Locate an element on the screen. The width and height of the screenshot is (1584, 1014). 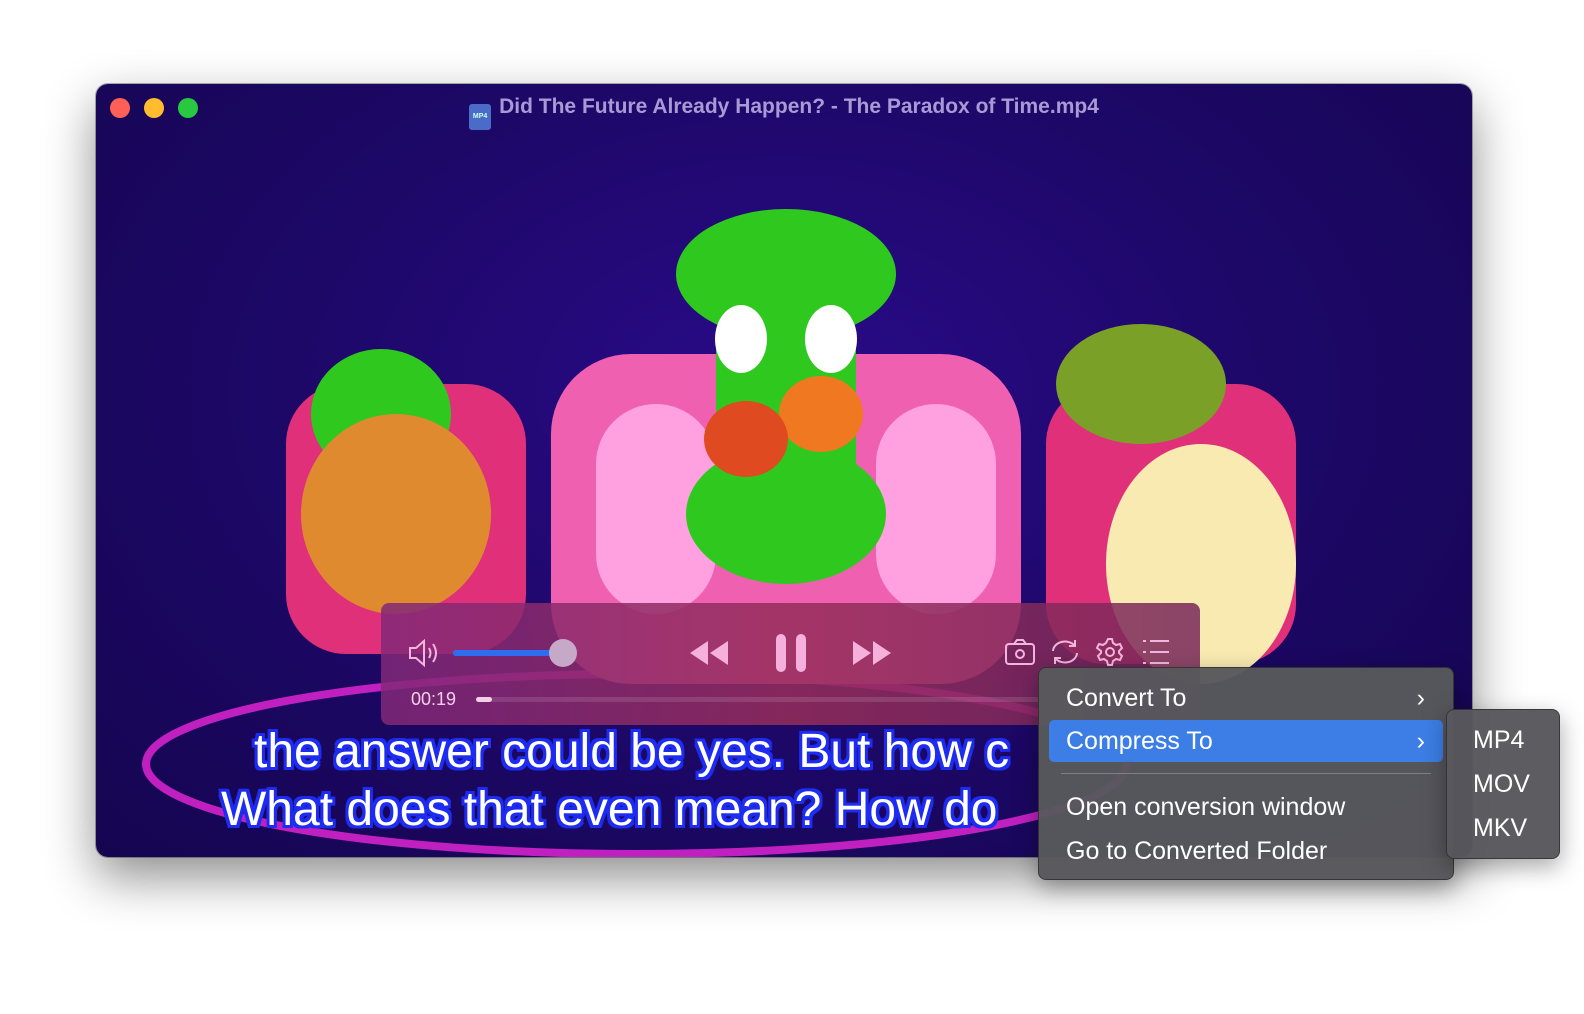
submenu-item-mkv: MKV is located at coordinates (1502, 828).